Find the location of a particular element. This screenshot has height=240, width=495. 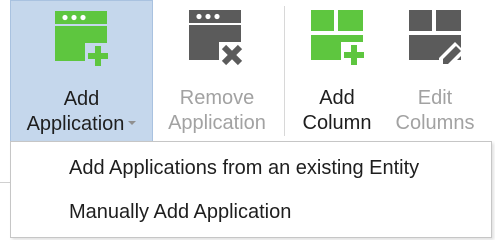

ribbon-separator is located at coordinates (284, 71).